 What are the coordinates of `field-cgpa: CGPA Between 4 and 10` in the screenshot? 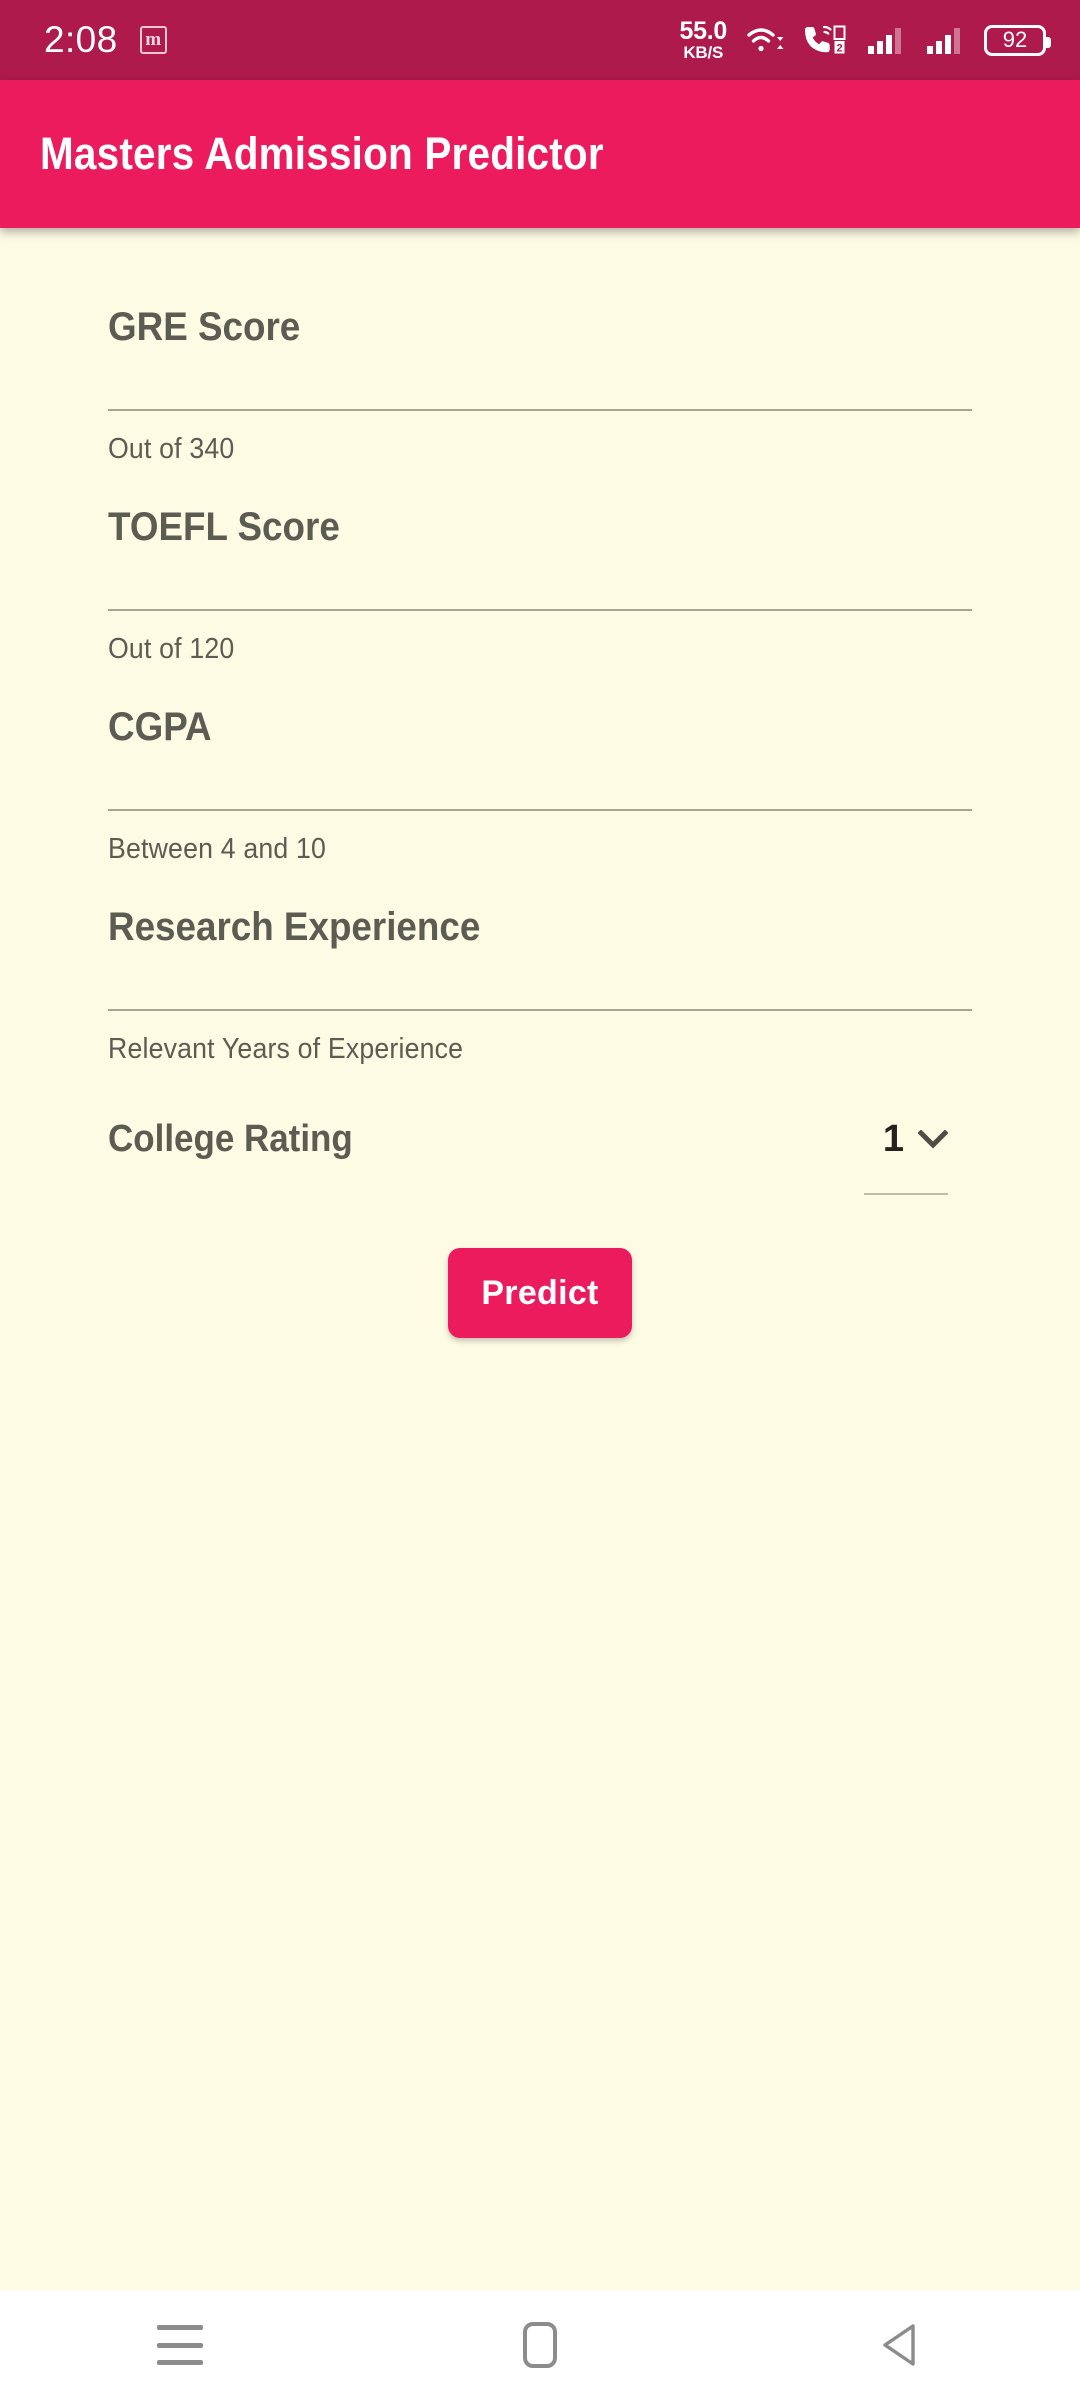 It's located at (540, 798).